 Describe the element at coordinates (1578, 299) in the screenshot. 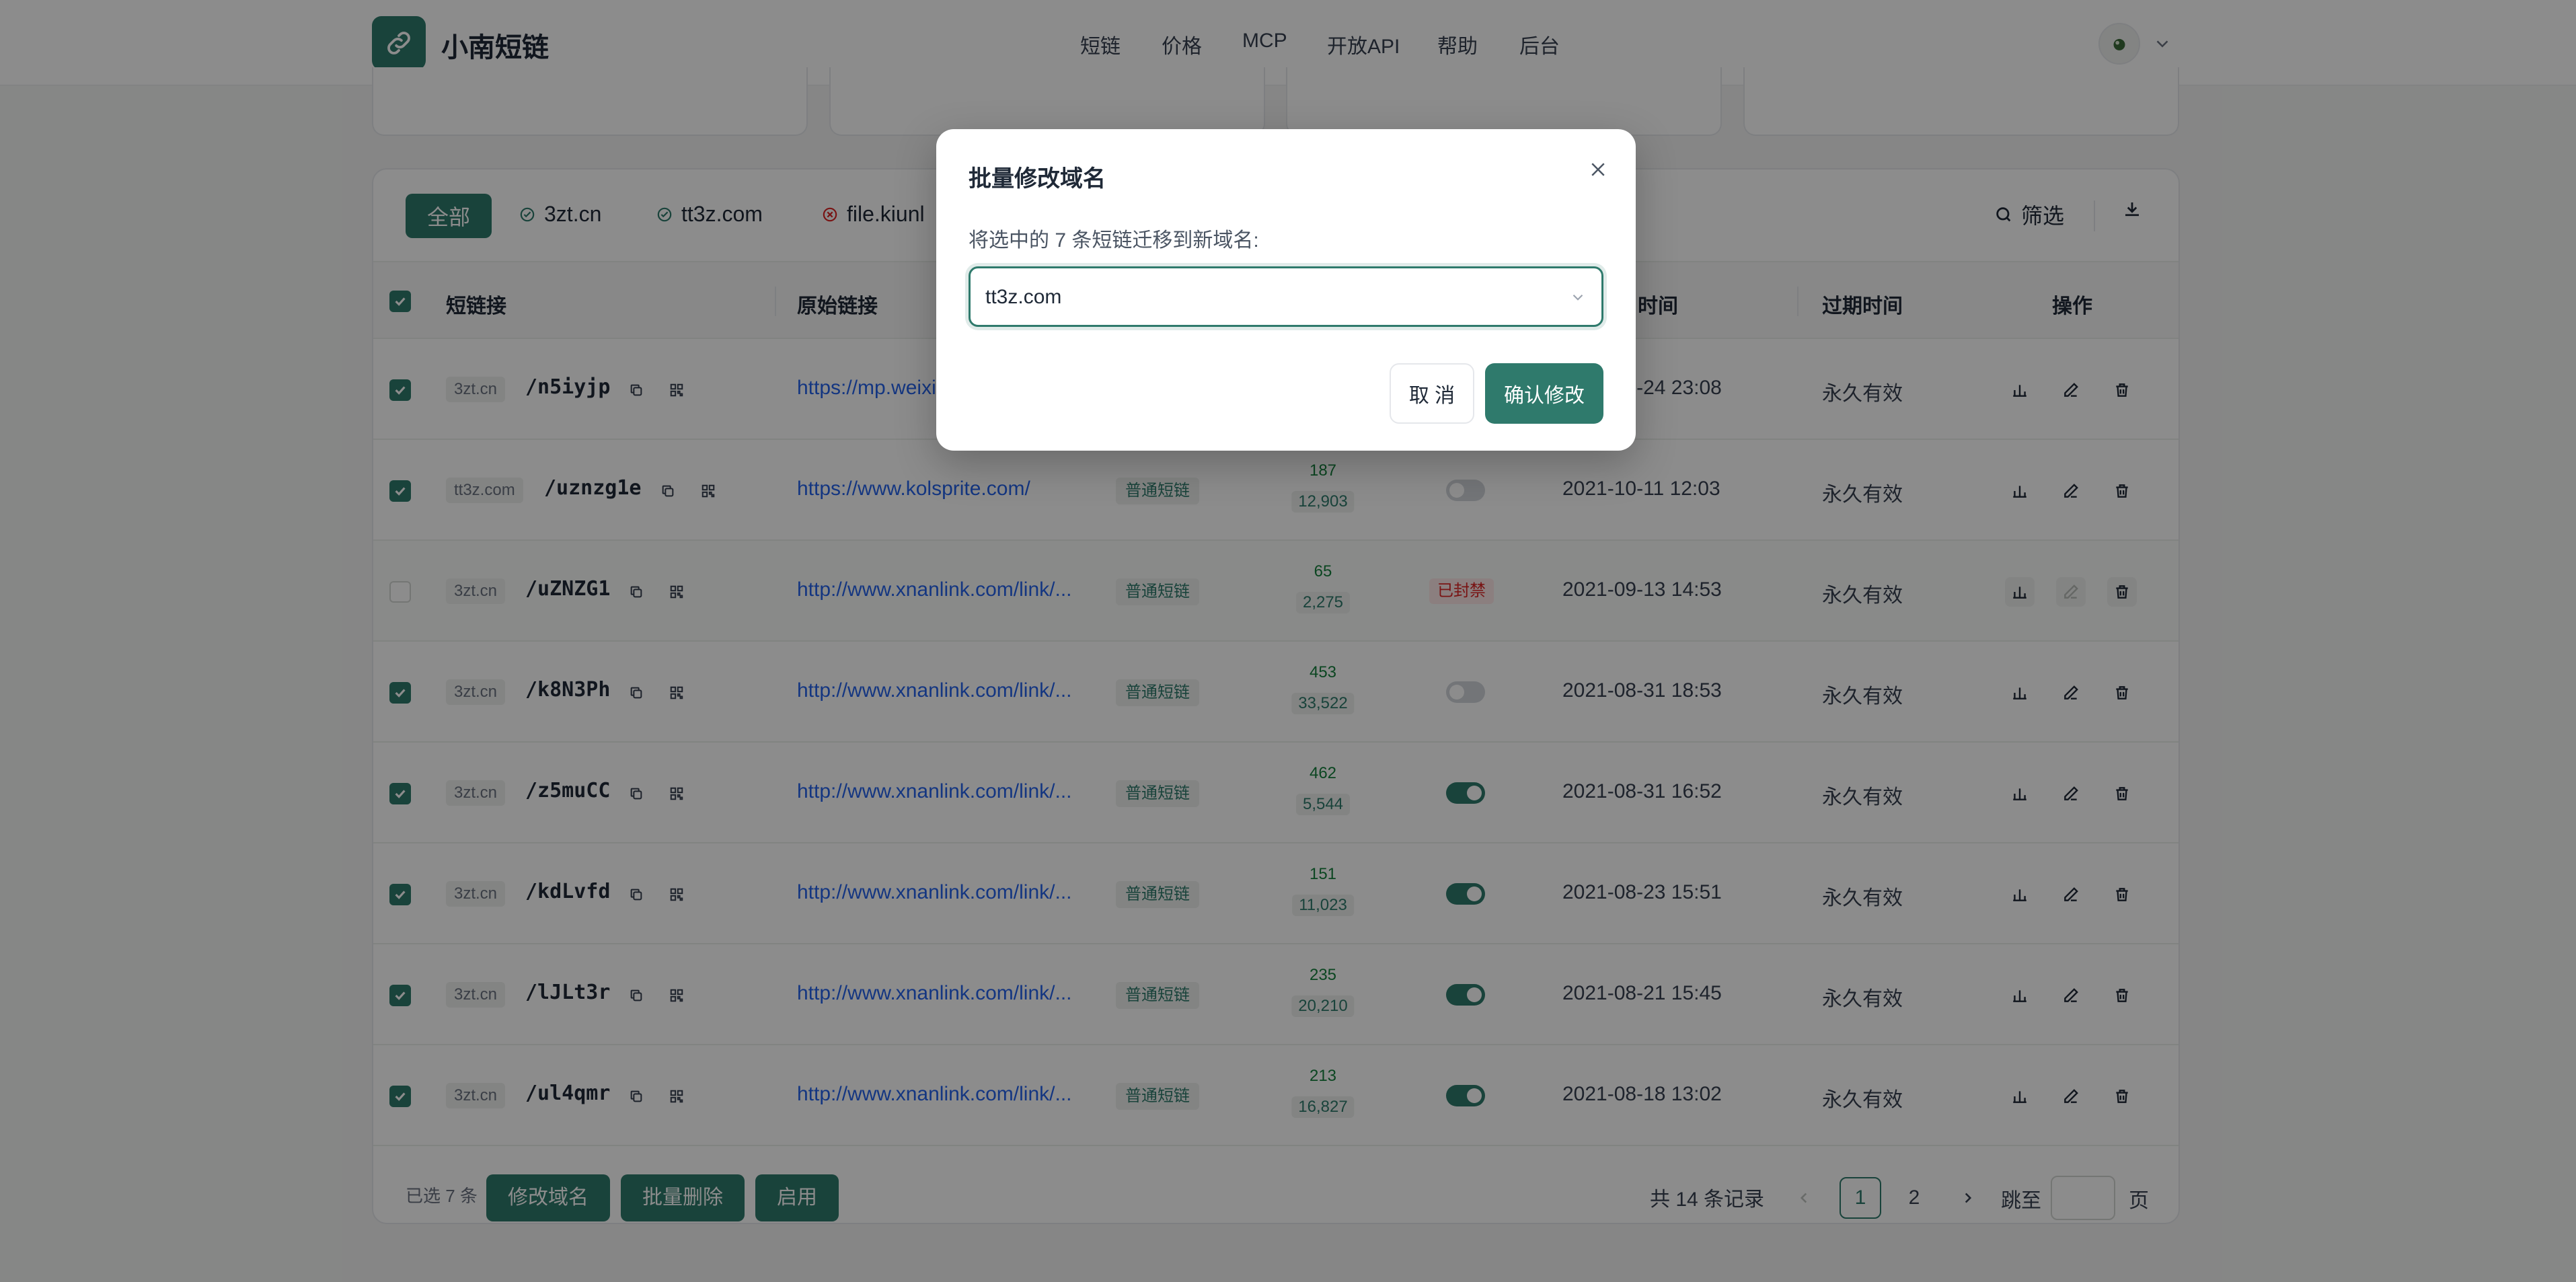

I see `chevron-down-icon` at that location.